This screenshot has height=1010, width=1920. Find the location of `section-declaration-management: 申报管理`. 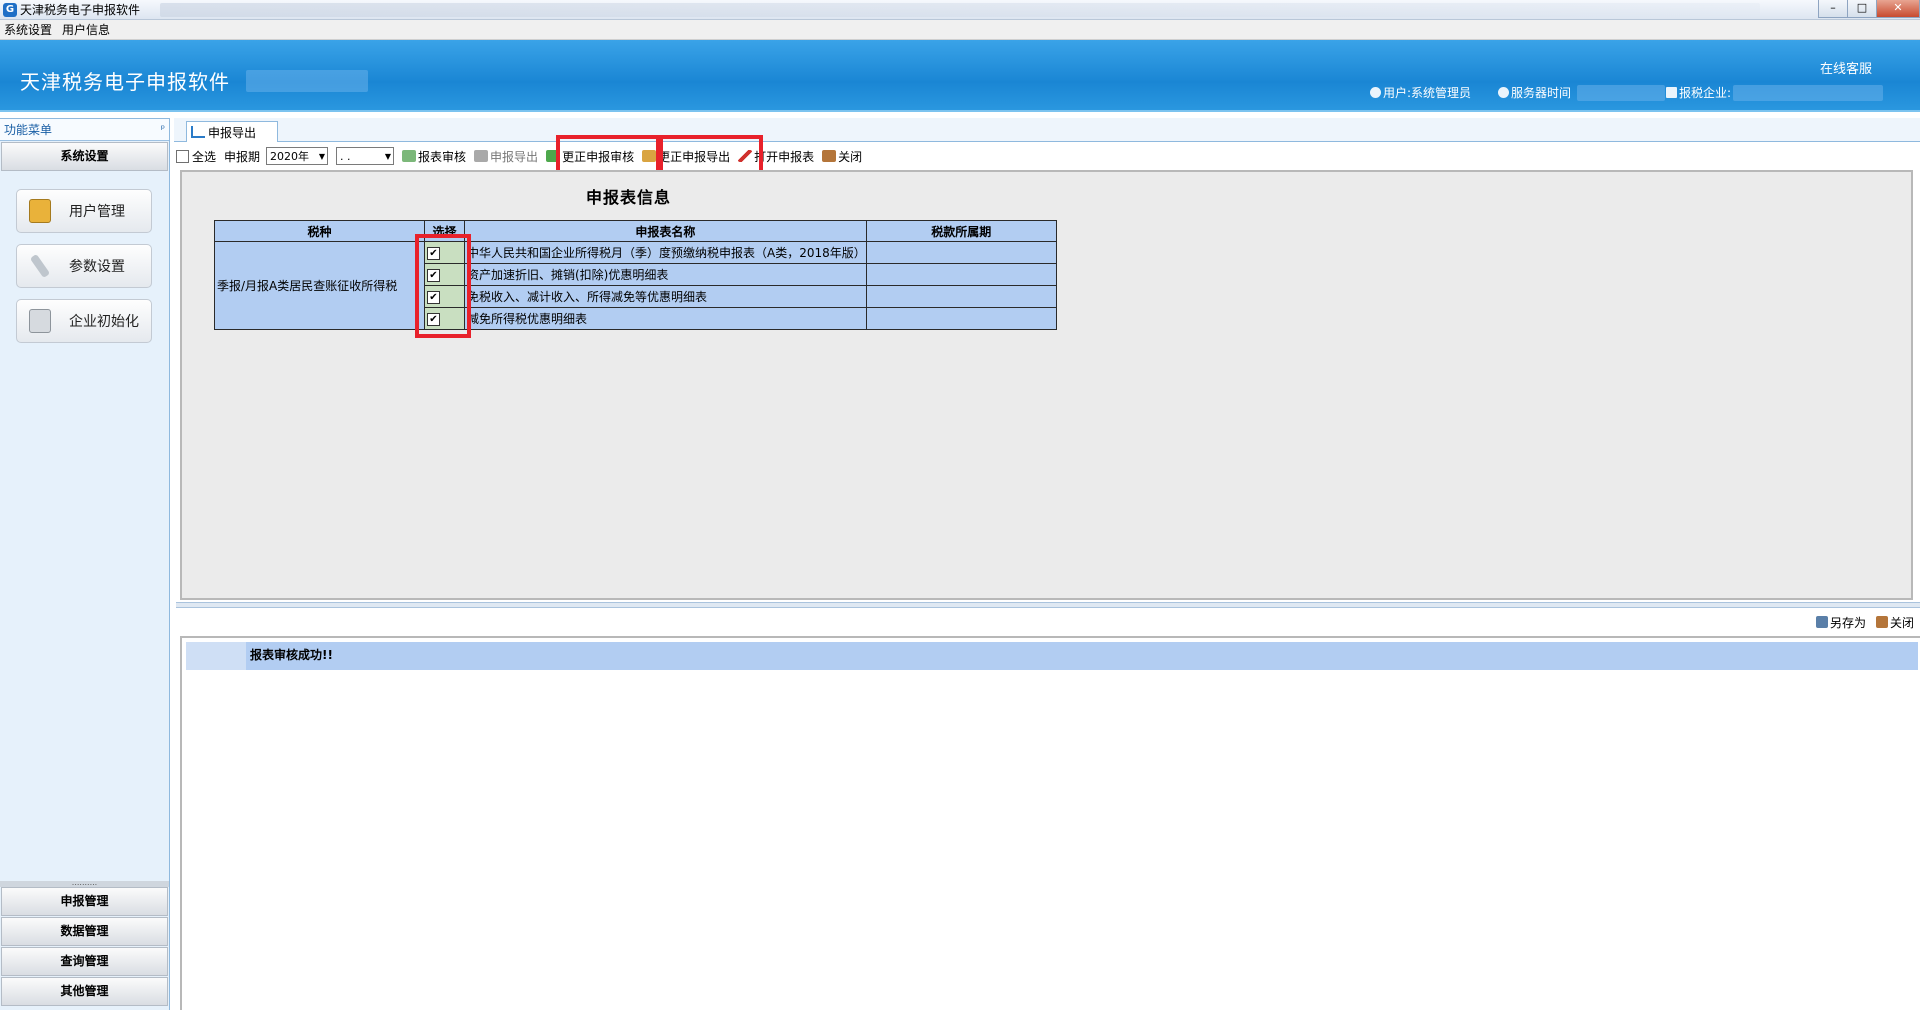

section-declaration-management: 申报管理 is located at coordinates (84, 901).